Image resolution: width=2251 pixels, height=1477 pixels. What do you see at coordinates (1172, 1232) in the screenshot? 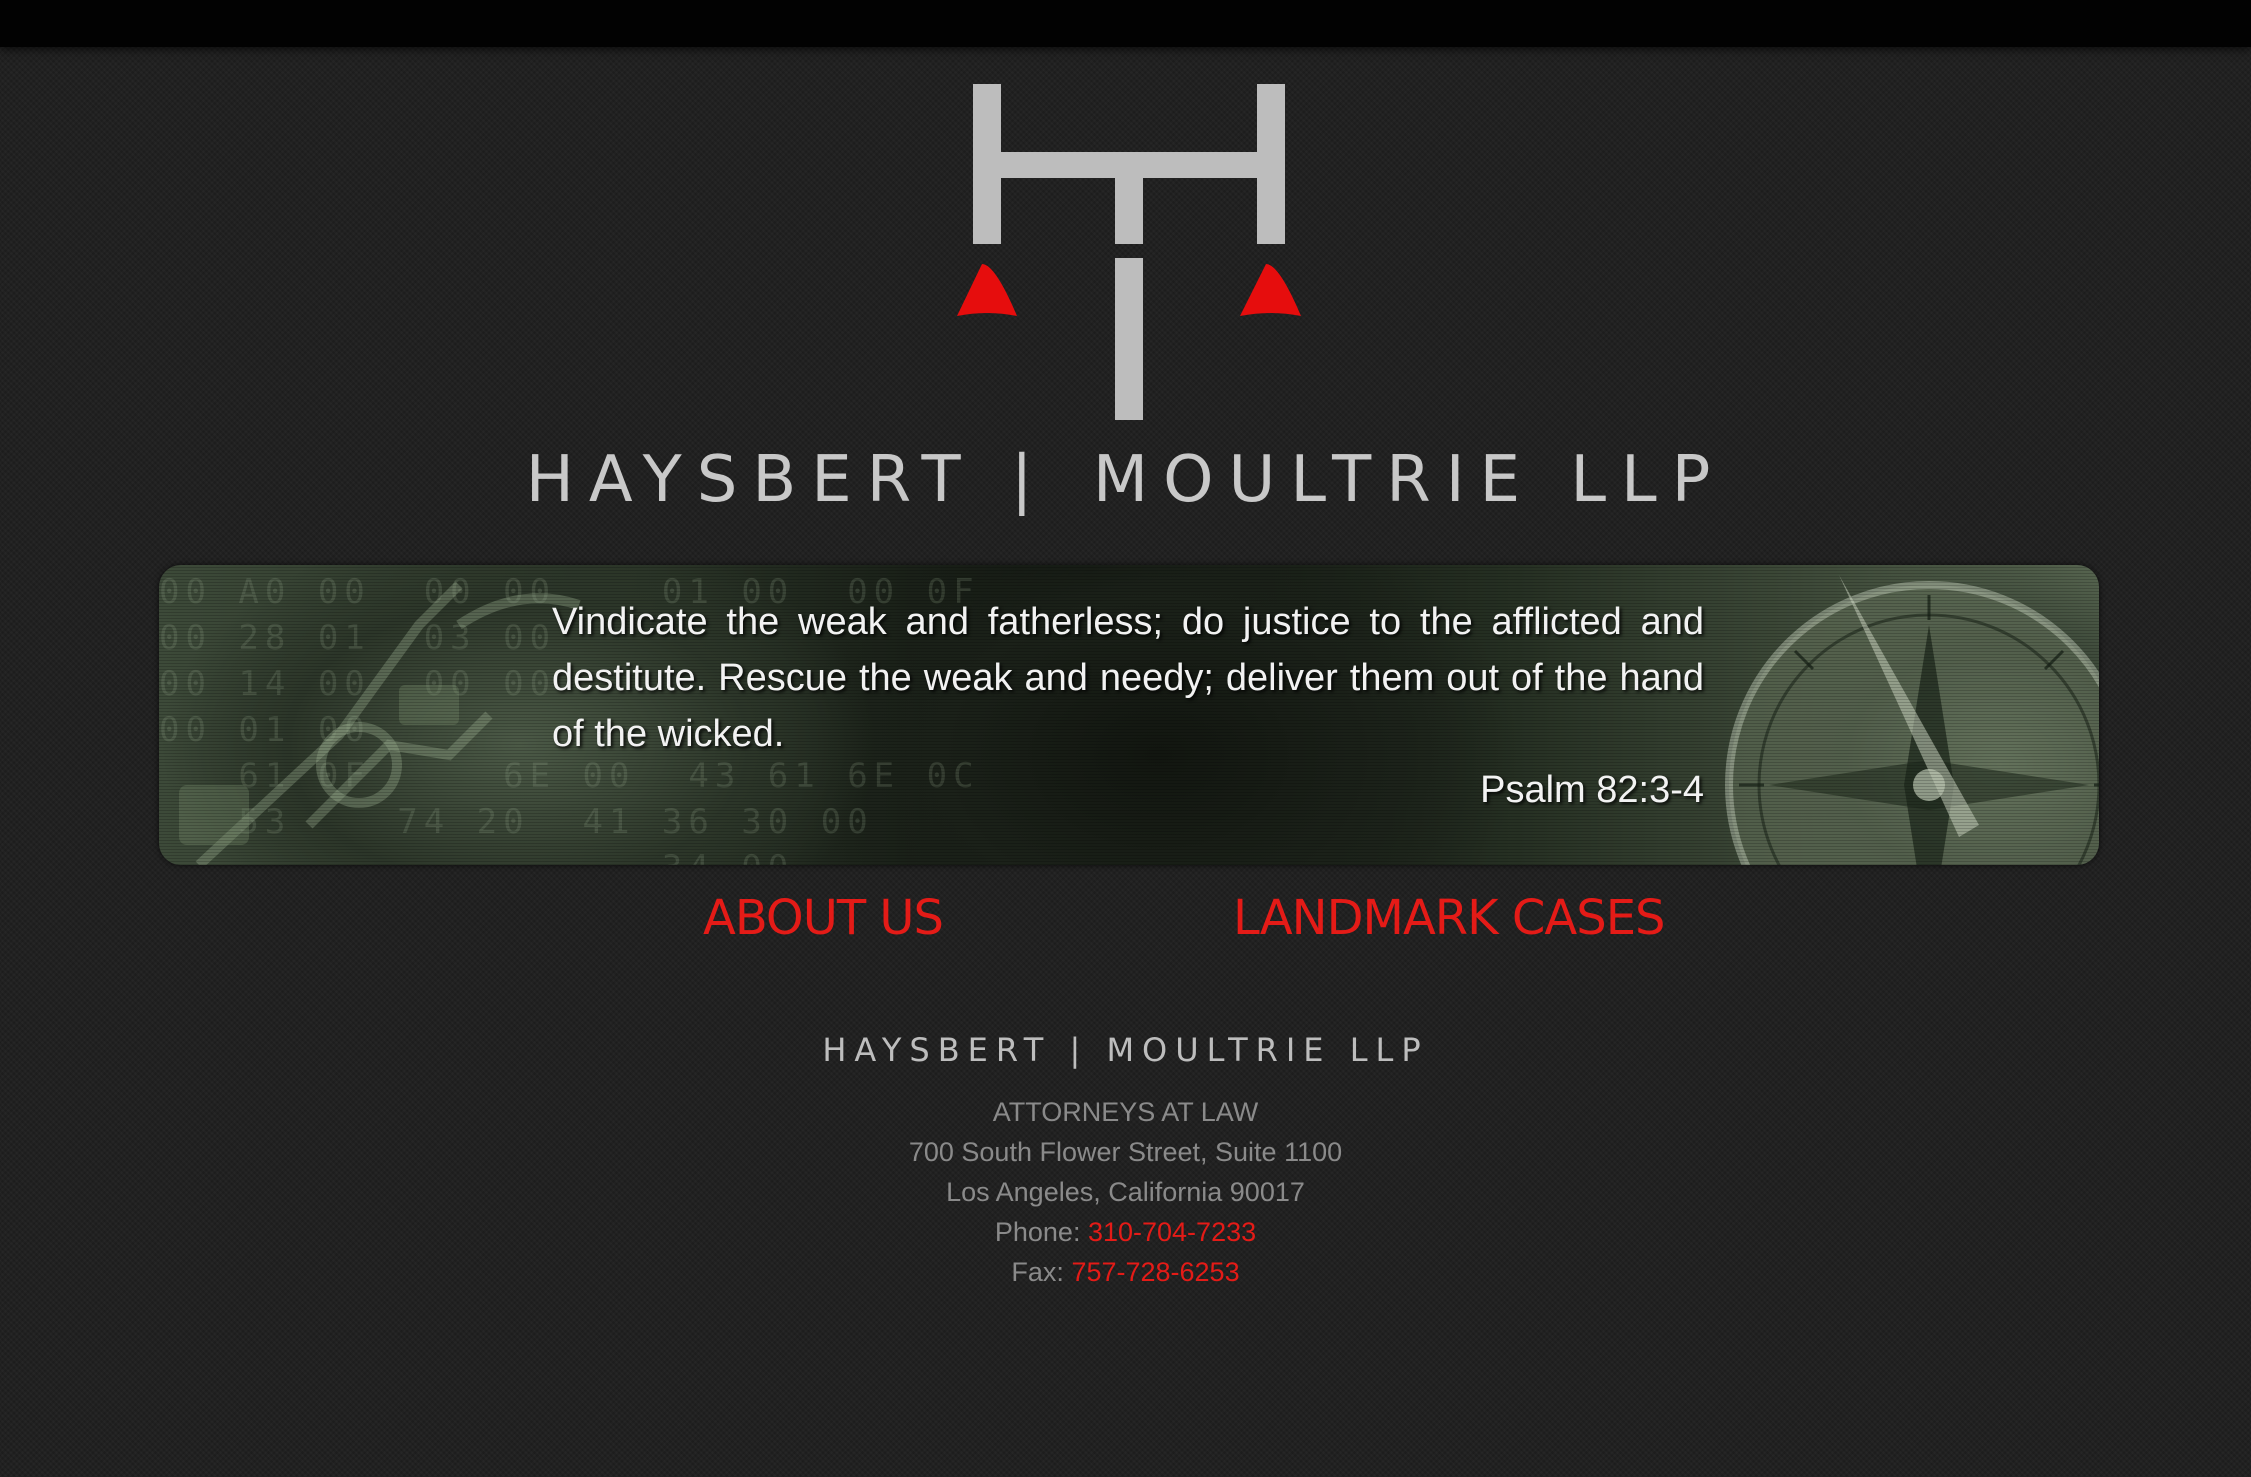
I see `footer-phone-link: 310-704-7233` at bounding box center [1172, 1232].